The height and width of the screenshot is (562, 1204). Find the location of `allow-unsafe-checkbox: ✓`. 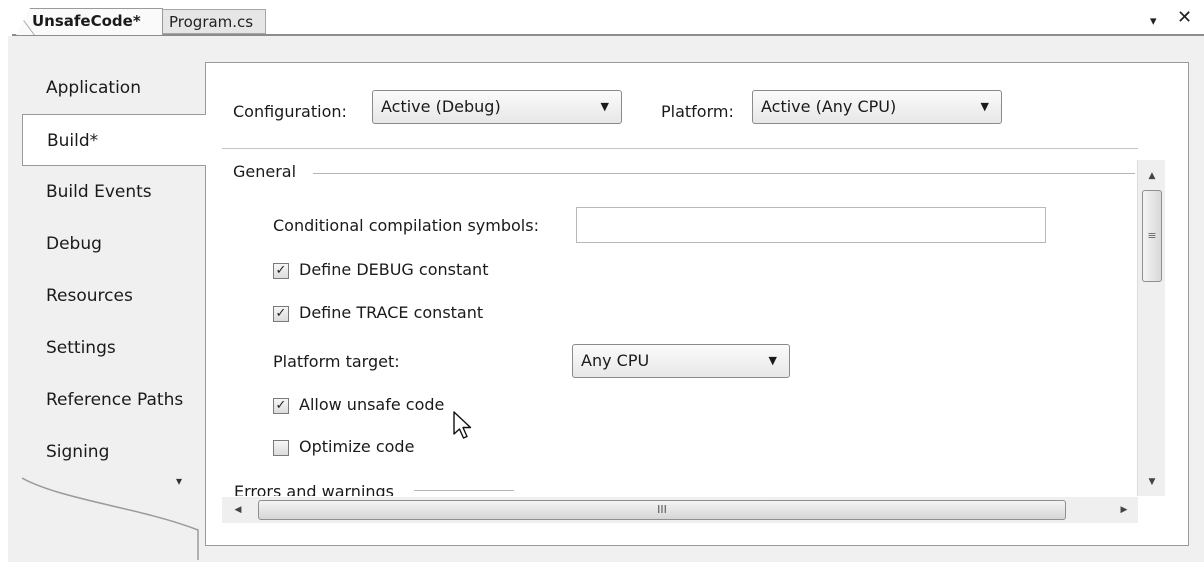

allow-unsafe-checkbox: ✓ is located at coordinates (281, 406).